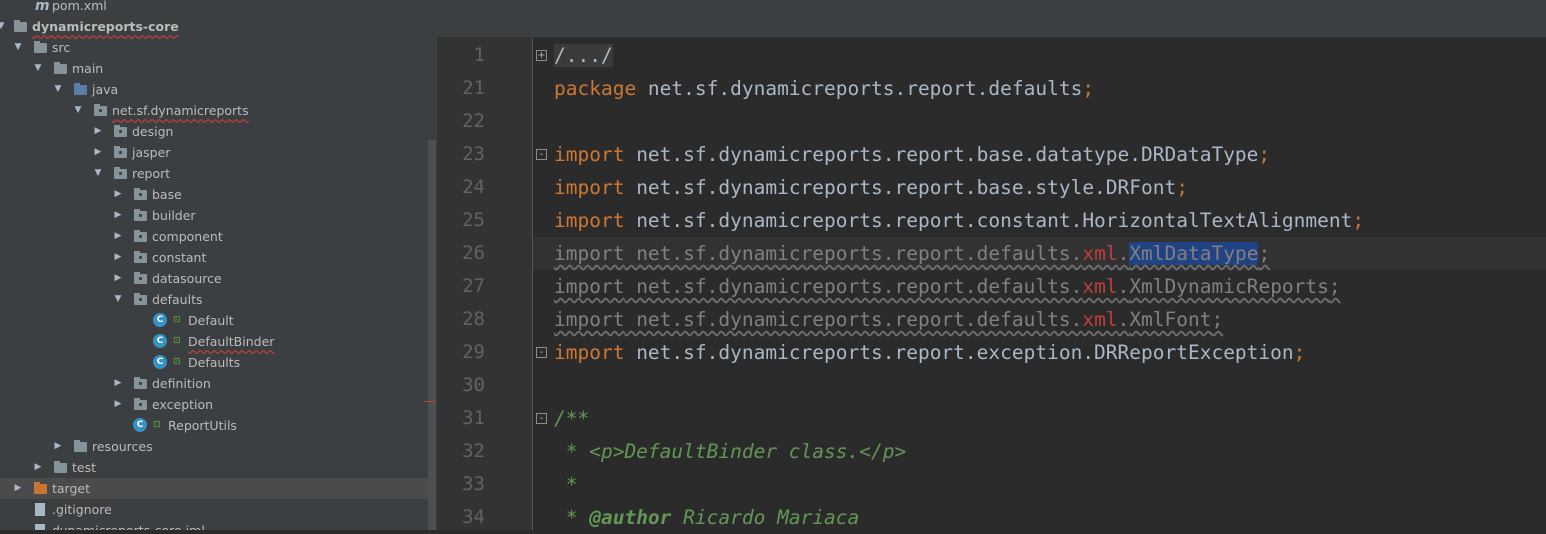  Describe the element at coordinates (214, 425) in the screenshot. I see `tree-item-reportutils: C ⊡ ReportUtils` at that location.